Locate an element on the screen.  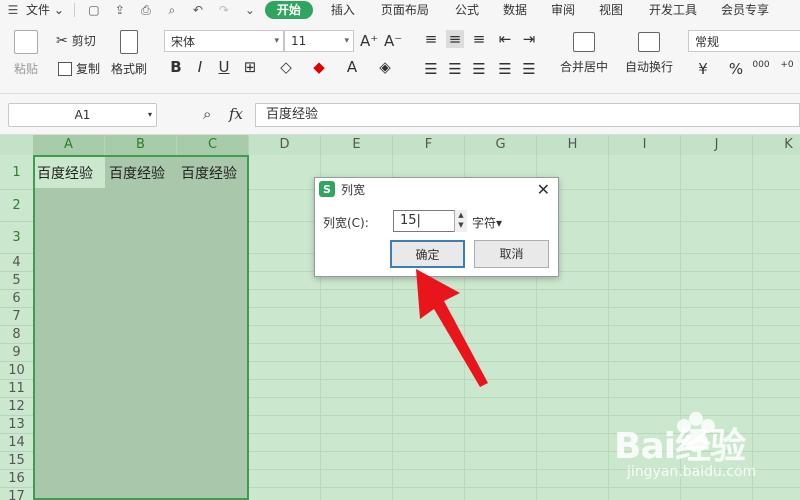
align-center-icon: ☰ is located at coordinates (455, 69).